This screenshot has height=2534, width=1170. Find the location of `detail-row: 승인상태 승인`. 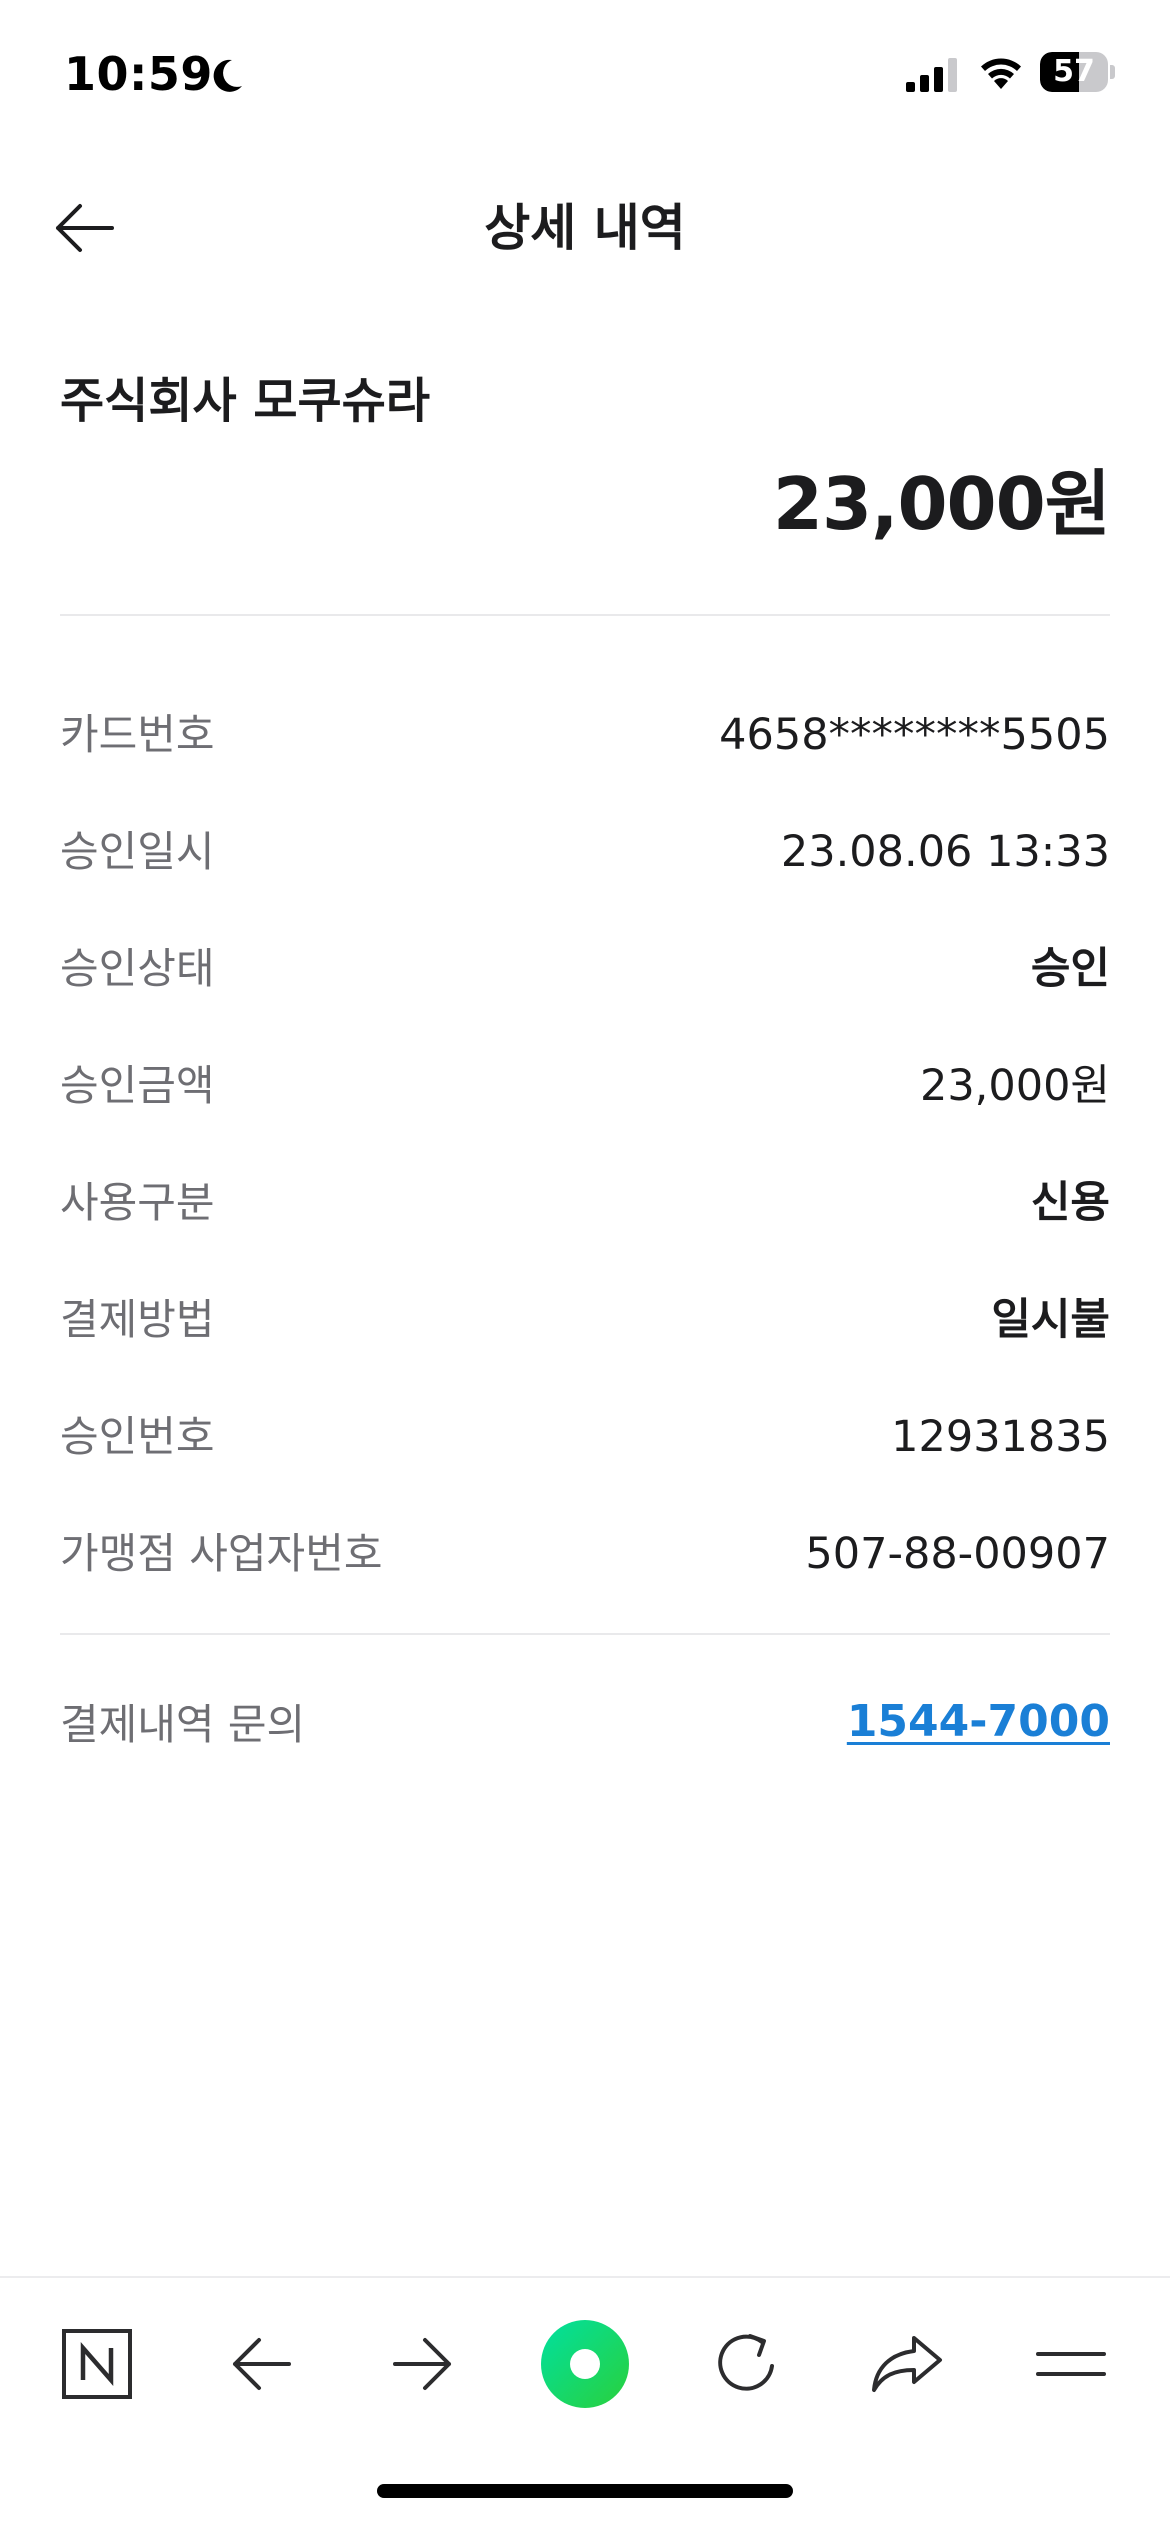

detail-row: 승인상태 승인 is located at coordinates (585, 968).